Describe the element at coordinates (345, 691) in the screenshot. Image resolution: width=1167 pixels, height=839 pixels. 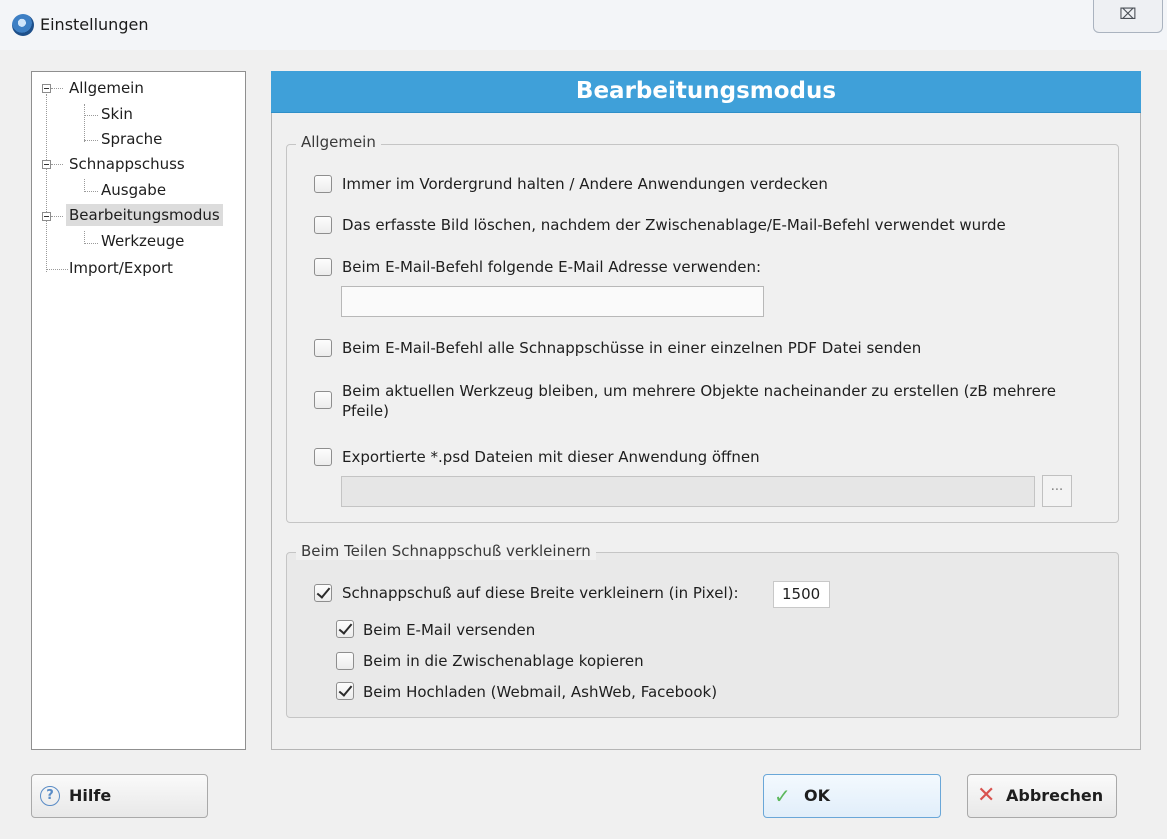
I see `resize-upload-checkbox` at that location.